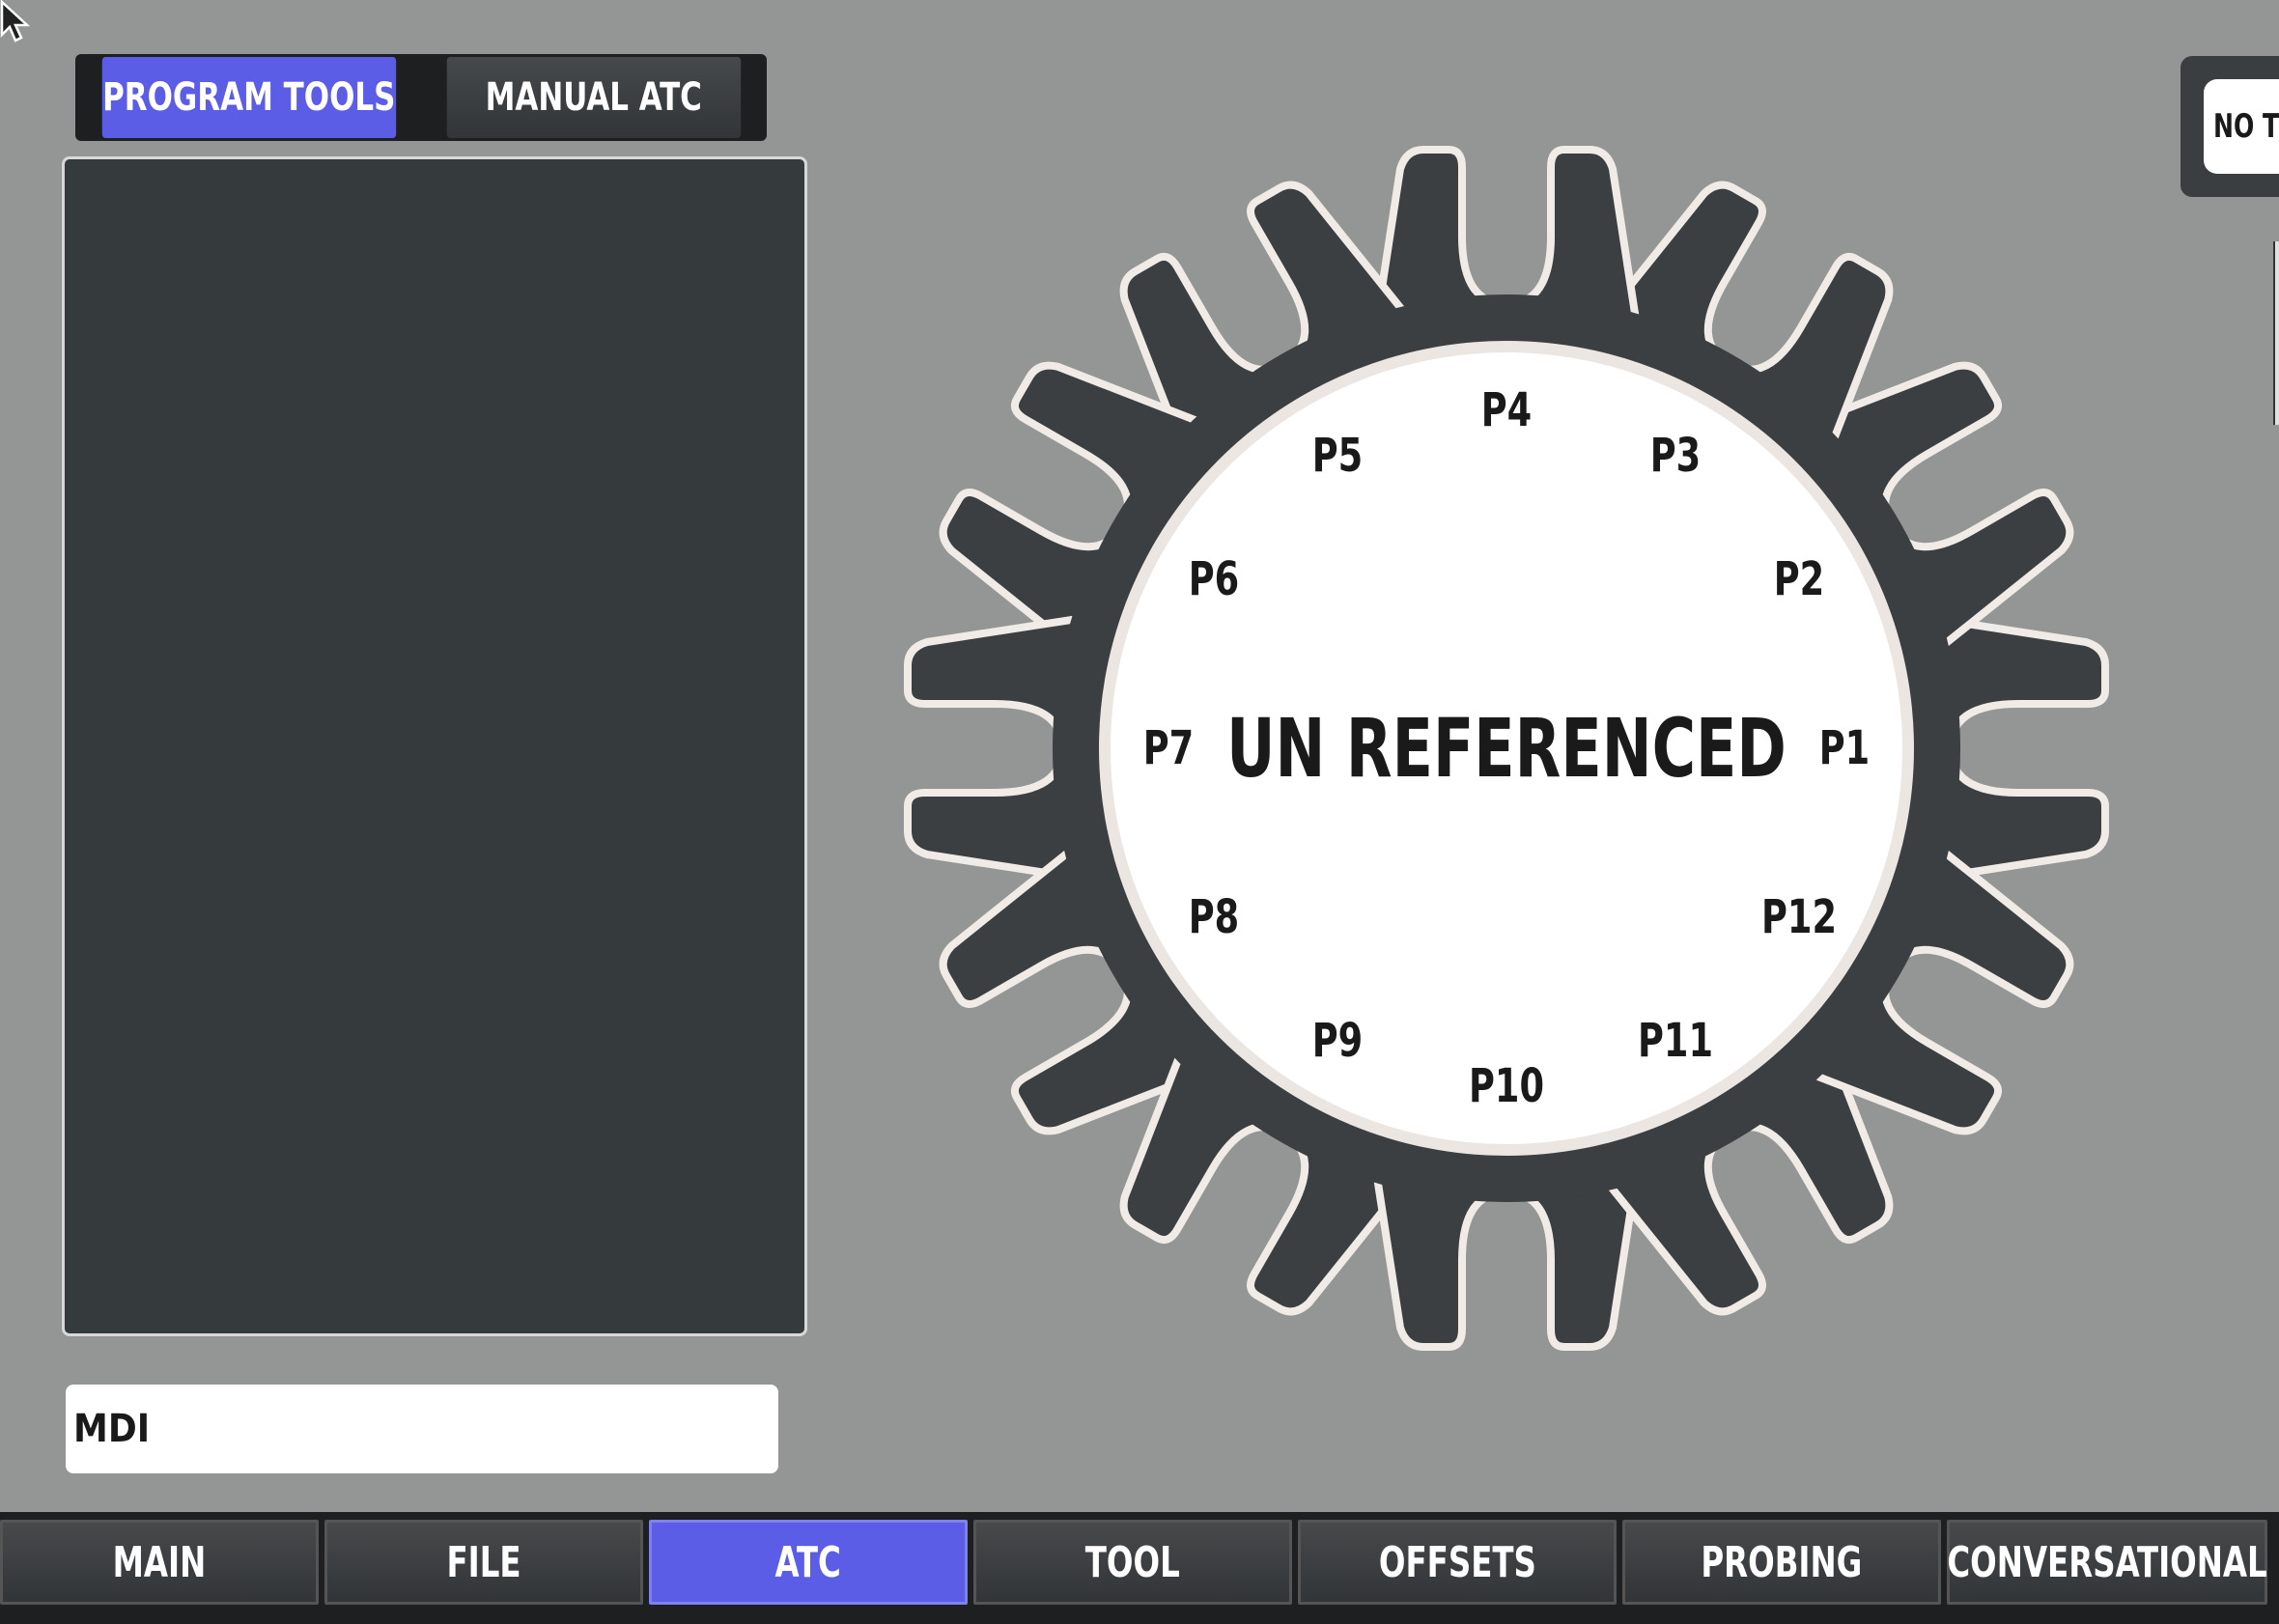 The width and height of the screenshot is (2279, 1624). I want to click on nav-tab-offsets-label: OFFSETS, so click(1457, 1562).